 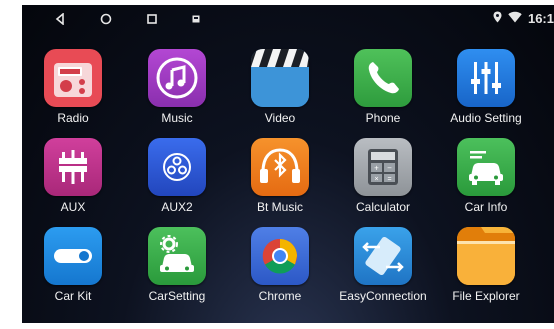 I want to click on app-car-info: Car Info, so click(x=486, y=176).